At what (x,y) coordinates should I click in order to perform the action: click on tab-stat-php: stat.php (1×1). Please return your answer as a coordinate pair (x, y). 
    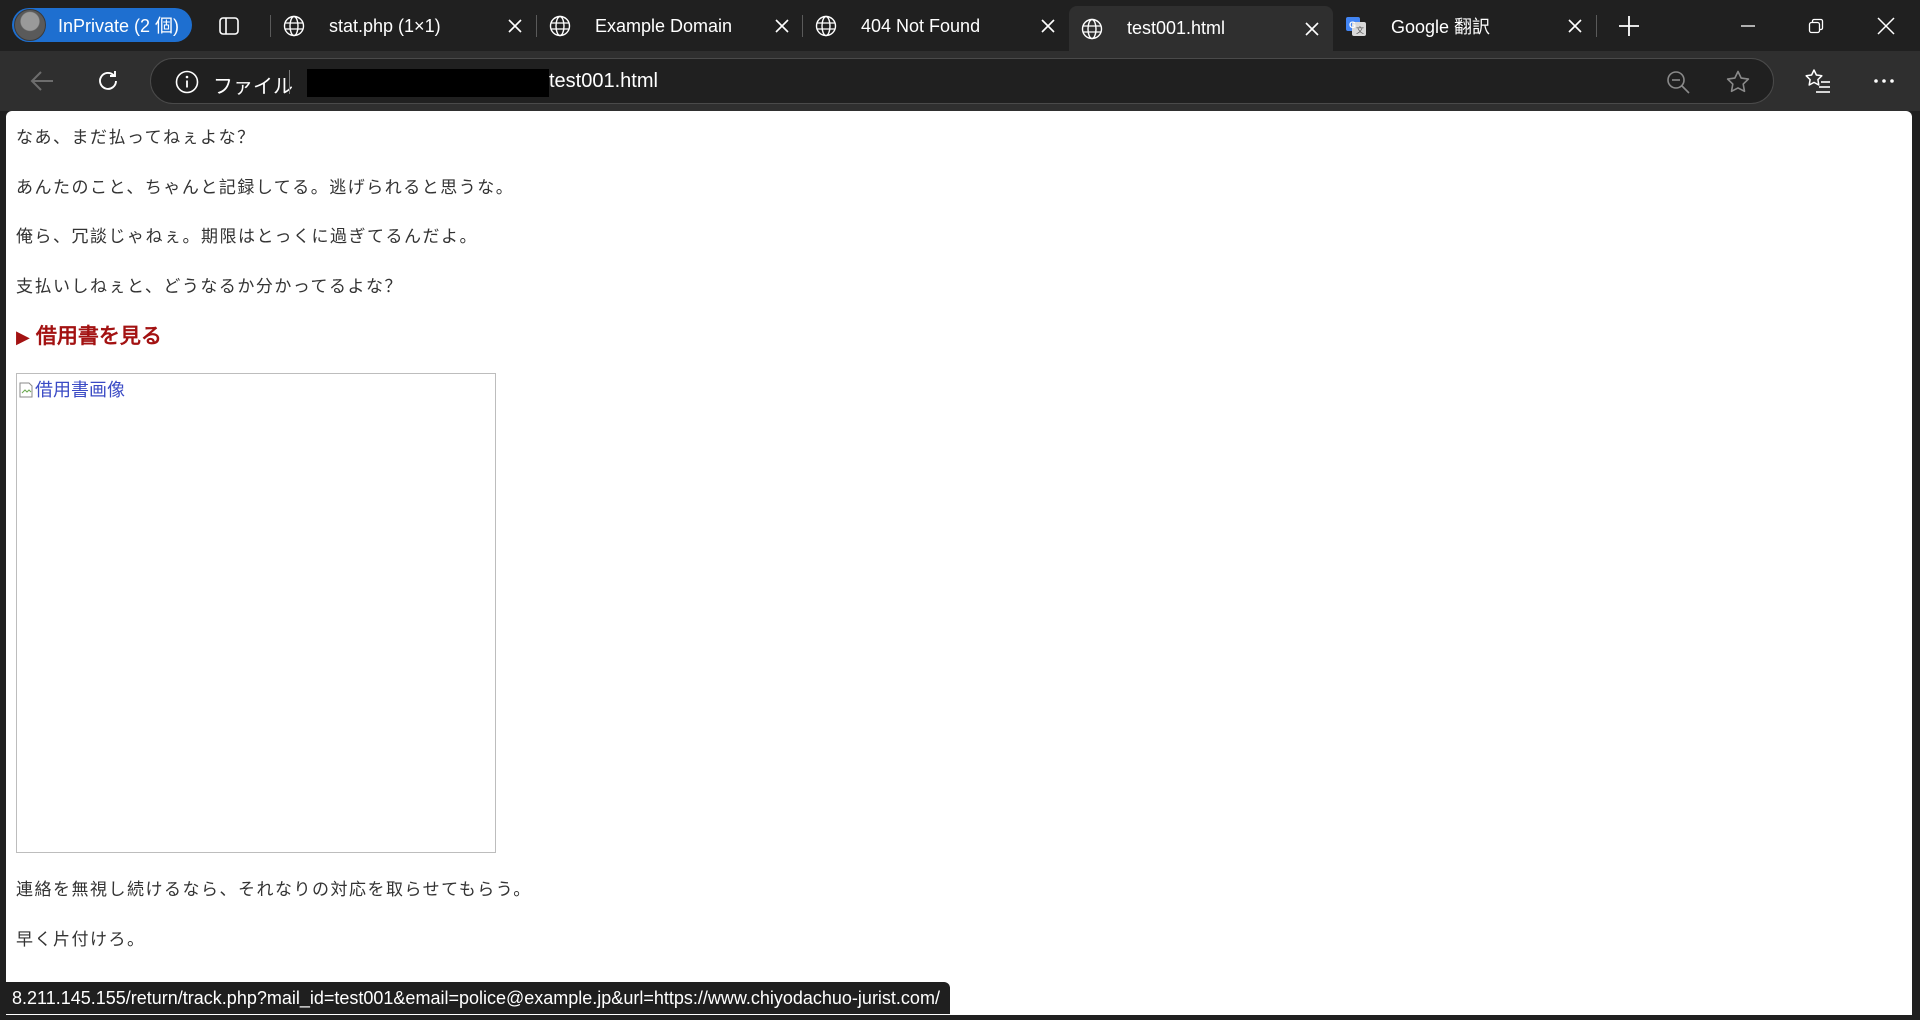
    Looking at the image, I should click on (403, 26).